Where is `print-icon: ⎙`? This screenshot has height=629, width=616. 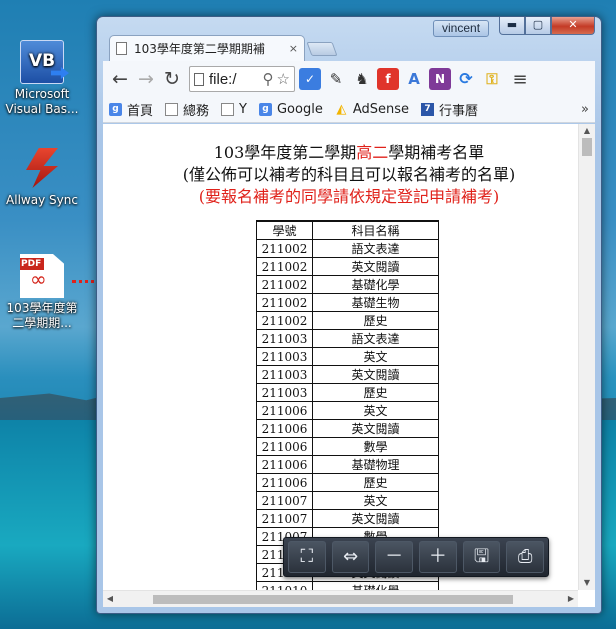
print-icon: ⎙ is located at coordinates (525, 557).